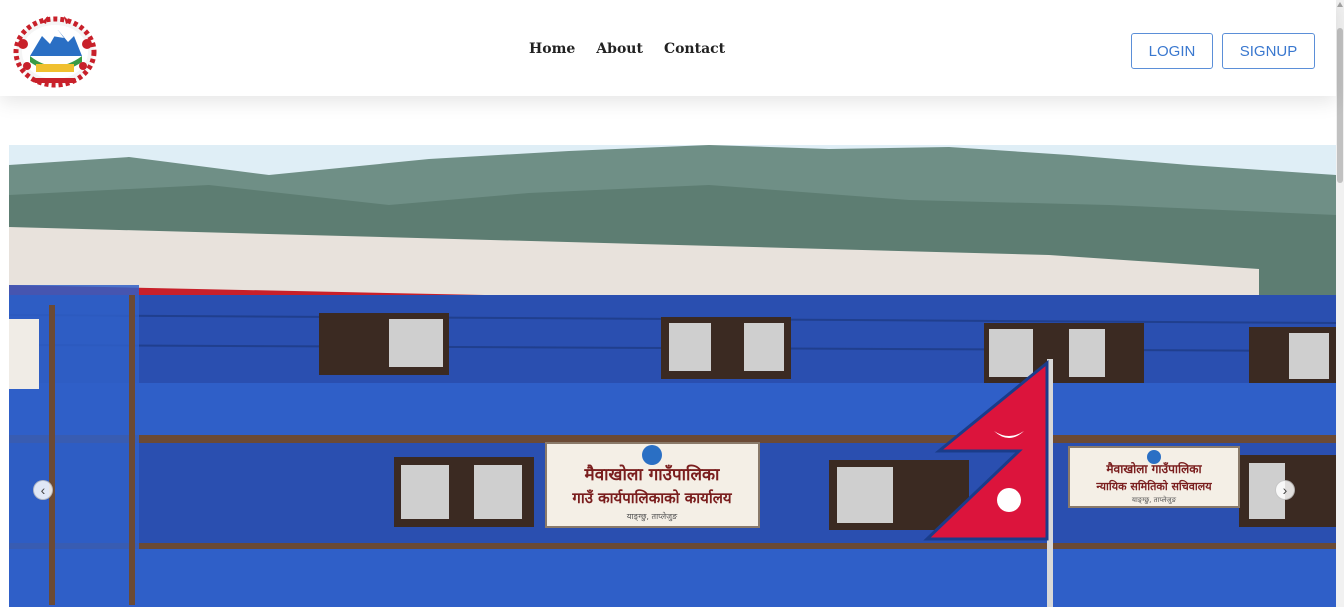 The height and width of the screenshot is (607, 1344). What do you see at coordinates (1340, 303) in the screenshot?
I see `page-scrollbar` at bounding box center [1340, 303].